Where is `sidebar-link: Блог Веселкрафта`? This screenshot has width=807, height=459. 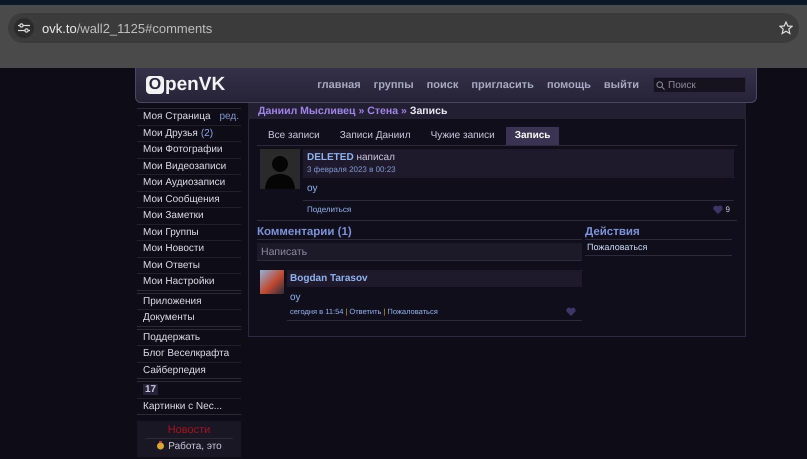 sidebar-link: Блог Веселкрафта is located at coordinates (186, 354).